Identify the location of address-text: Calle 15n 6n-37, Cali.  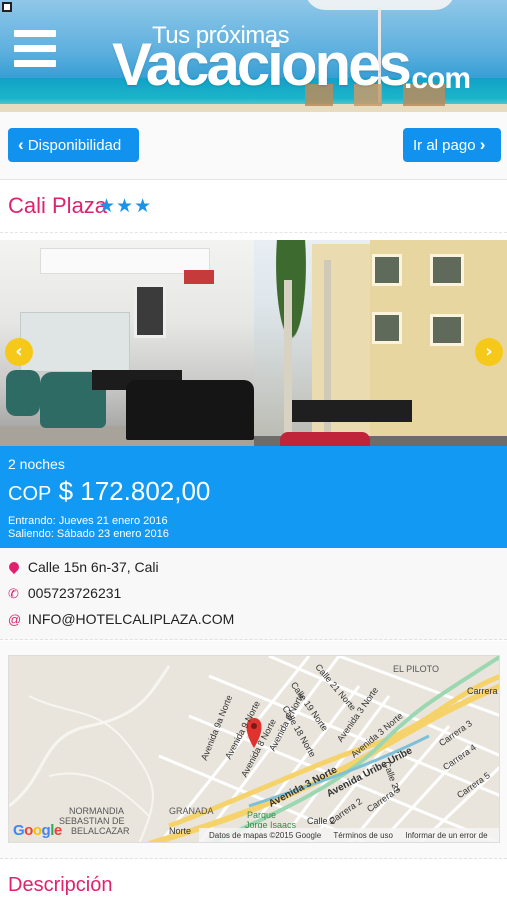
(93, 567).